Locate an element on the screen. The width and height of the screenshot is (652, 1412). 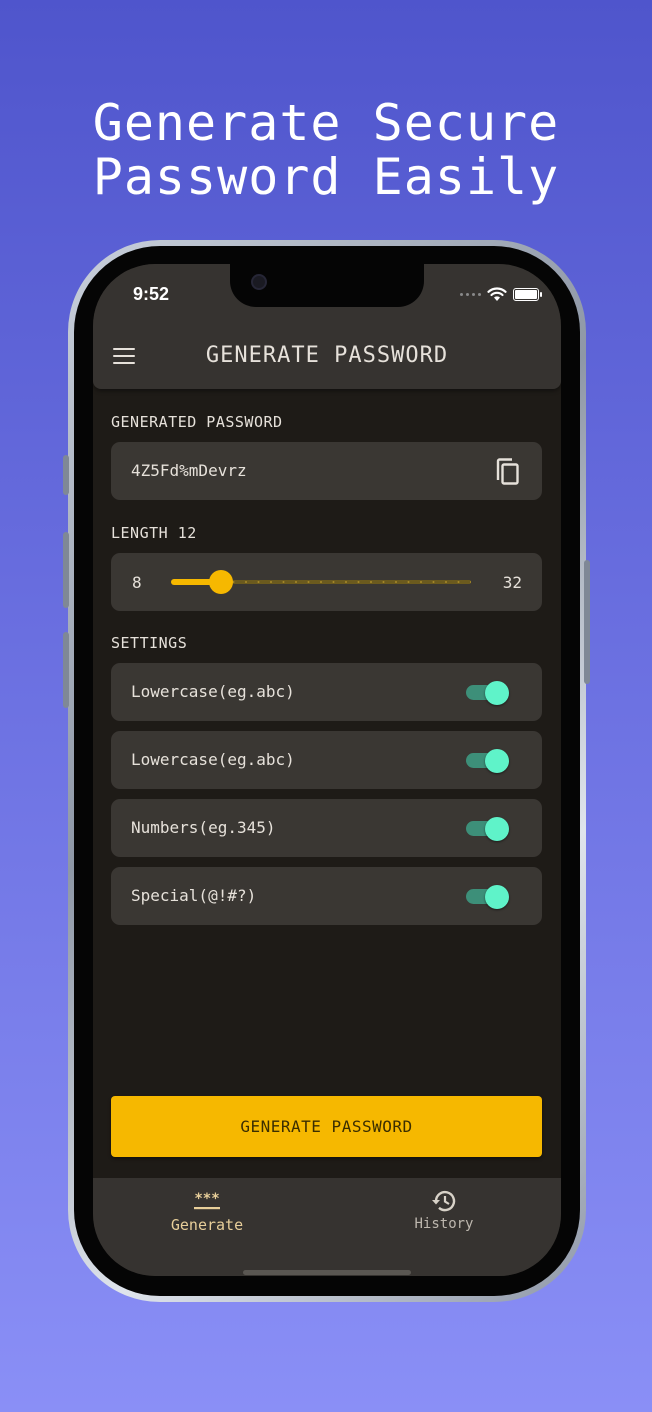
volume-down-button is located at coordinates (66, 670).